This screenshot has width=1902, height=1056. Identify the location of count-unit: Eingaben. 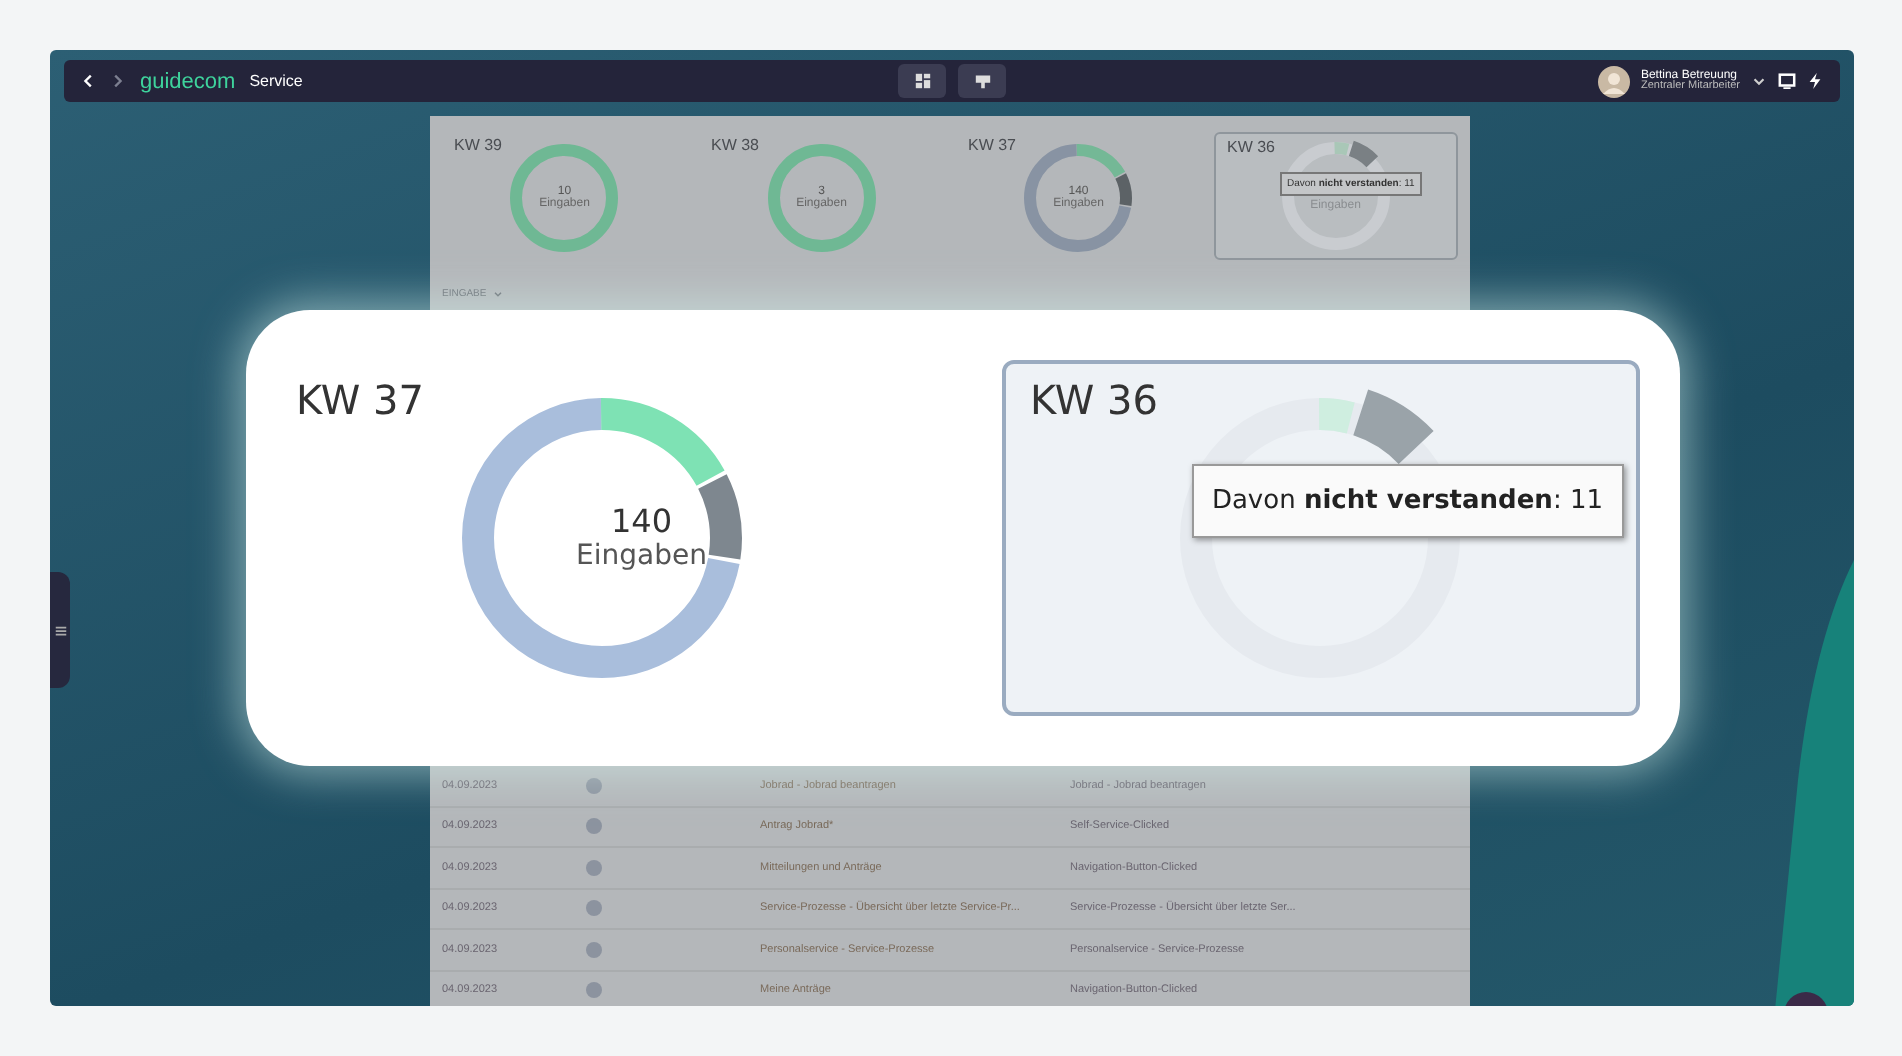
(641, 557).